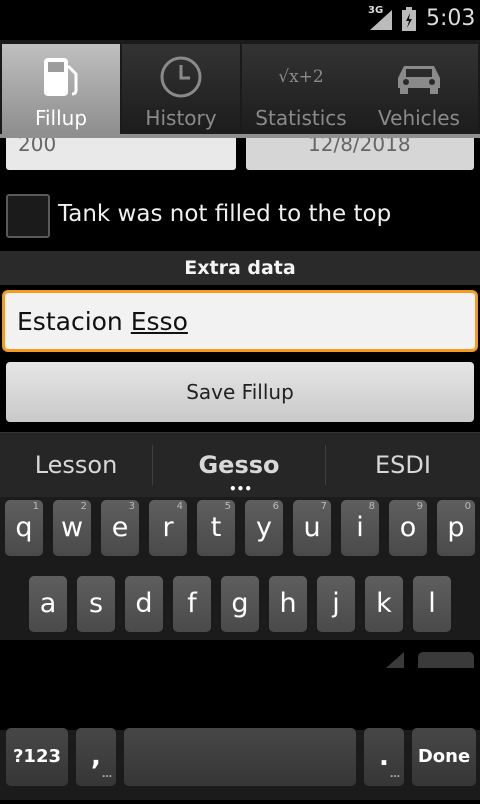 The width and height of the screenshot is (480, 804). What do you see at coordinates (159, 321) in the screenshot?
I see `composing-word: Esso` at bounding box center [159, 321].